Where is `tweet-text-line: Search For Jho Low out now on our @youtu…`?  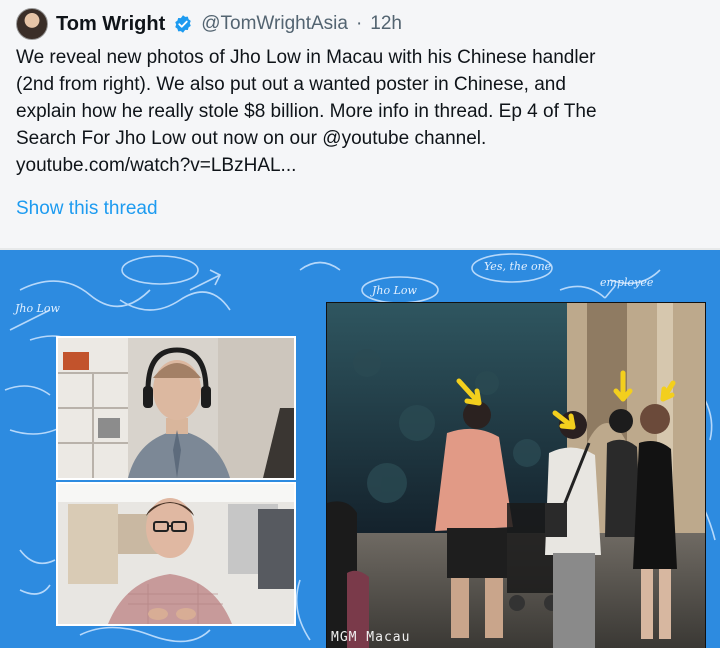
tweet-text-line: Search For Jho Low out now on our @youtu… is located at coordinates (251, 138).